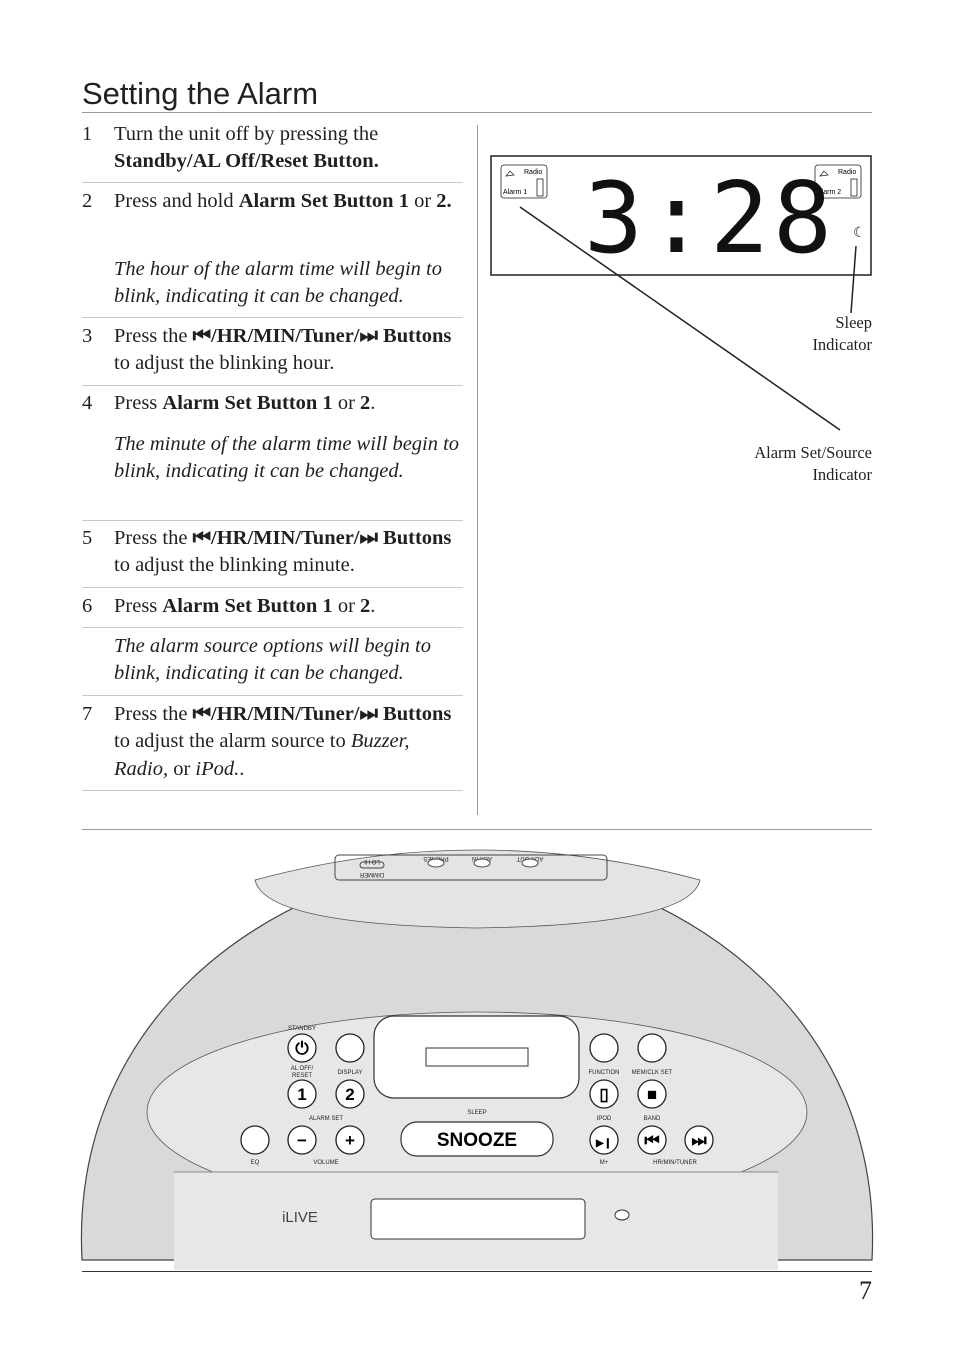  I want to click on device-label: IPOD, so click(604, 1119).